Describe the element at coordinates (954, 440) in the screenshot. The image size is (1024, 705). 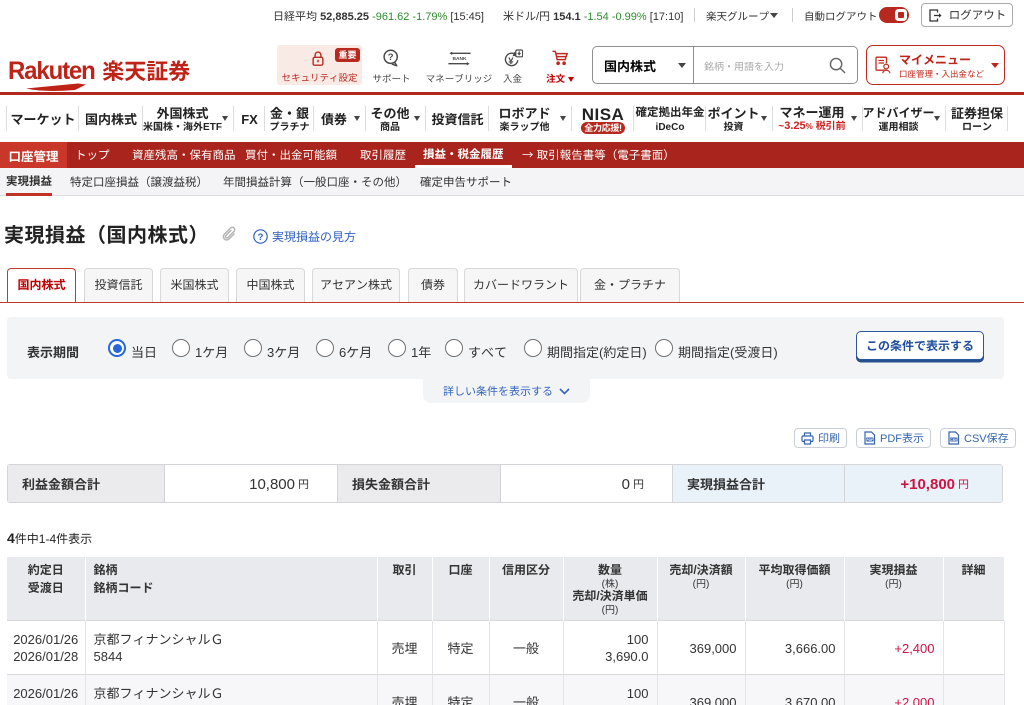
I see `svg-text: CSV` at that location.